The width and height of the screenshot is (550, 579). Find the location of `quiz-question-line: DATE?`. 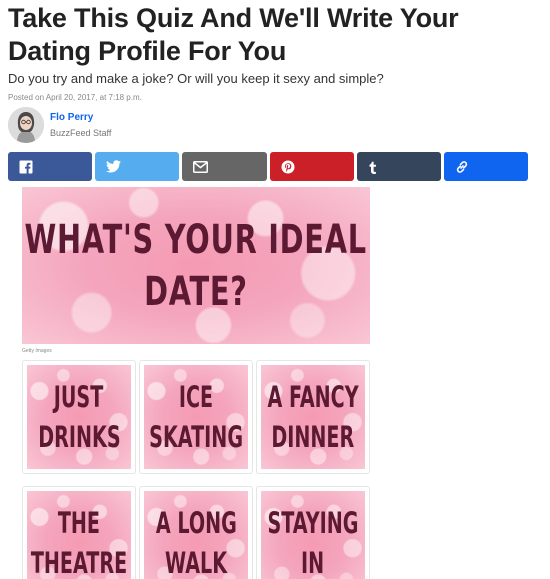

quiz-question-line: DATE? is located at coordinates (196, 291).